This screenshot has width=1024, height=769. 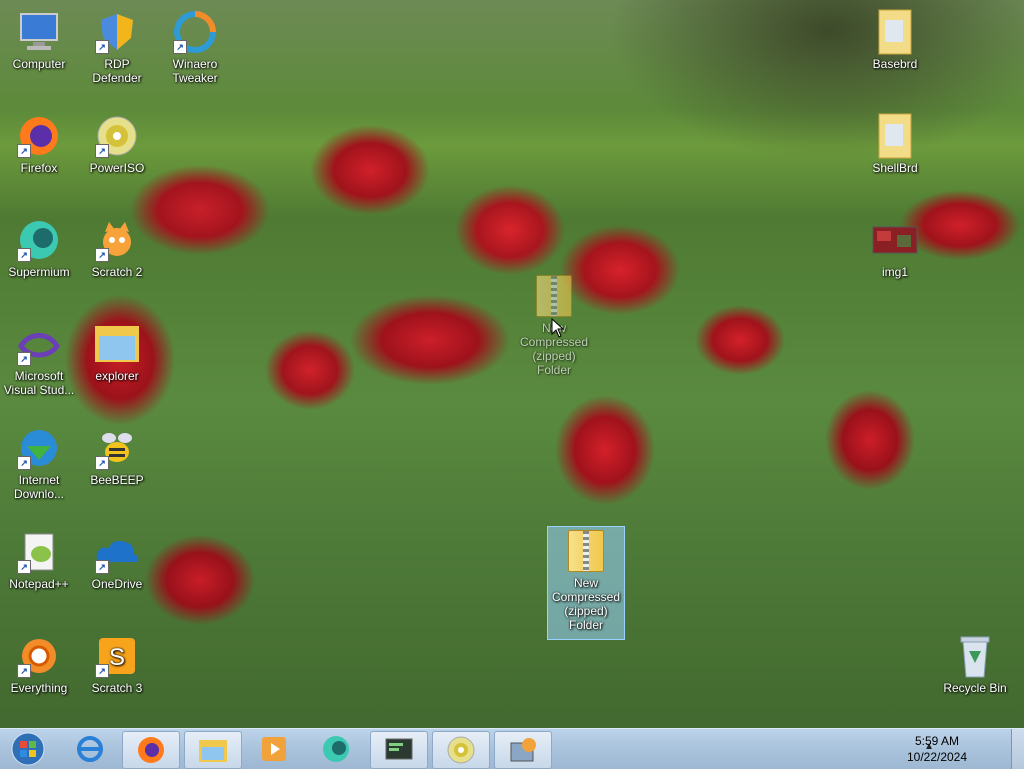 I want to click on clock-date: 10/22/2024, so click(x=937, y=757).